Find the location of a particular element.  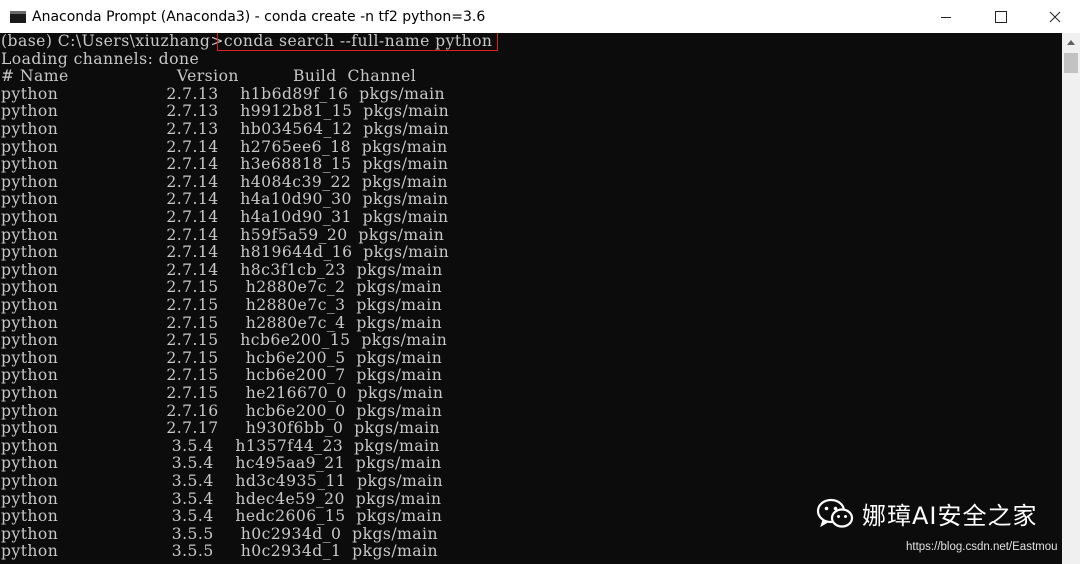

scroll-up-button is located at coordinates (1071, 42).